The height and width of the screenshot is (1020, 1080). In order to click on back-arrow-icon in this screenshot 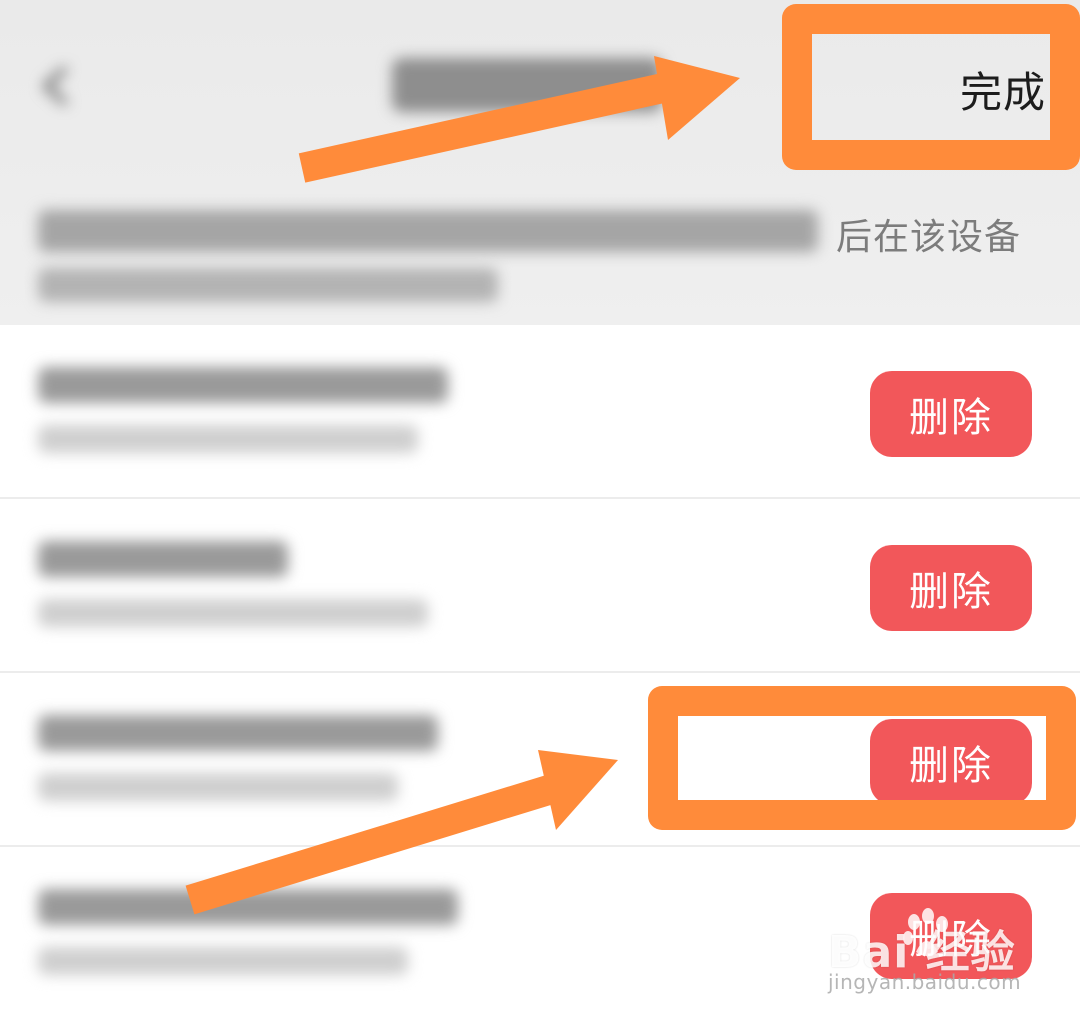, I will do `click(55, 86)`.